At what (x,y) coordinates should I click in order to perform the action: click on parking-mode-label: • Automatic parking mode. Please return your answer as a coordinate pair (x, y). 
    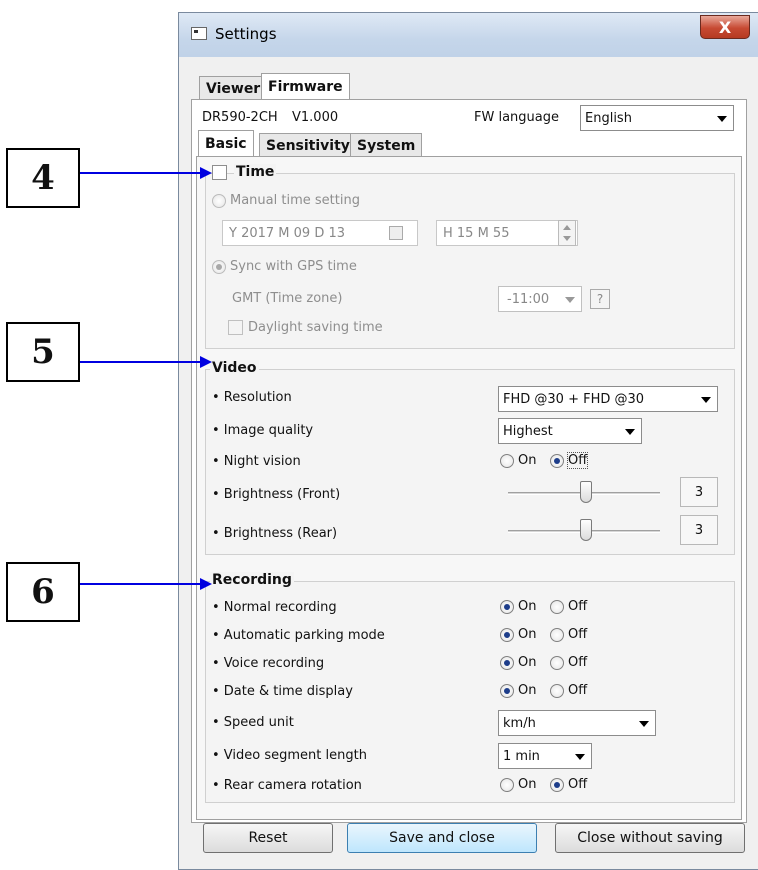
    Looking at the image, I should click on (298, 635).